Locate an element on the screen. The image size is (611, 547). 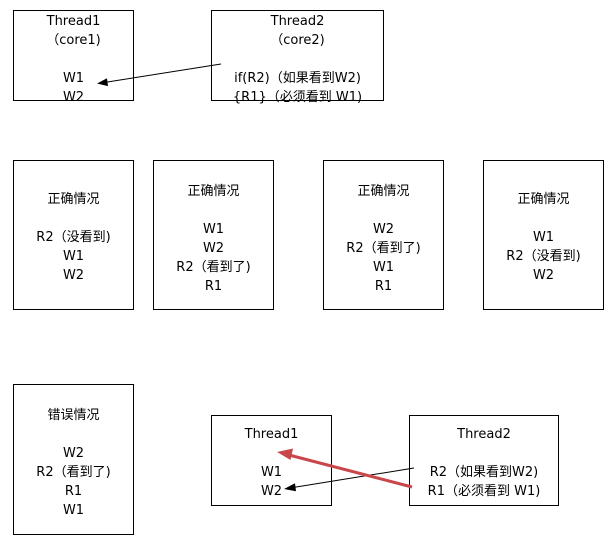
bottom-thread1-line-w2: W2 is located at coordinates (271, 491).